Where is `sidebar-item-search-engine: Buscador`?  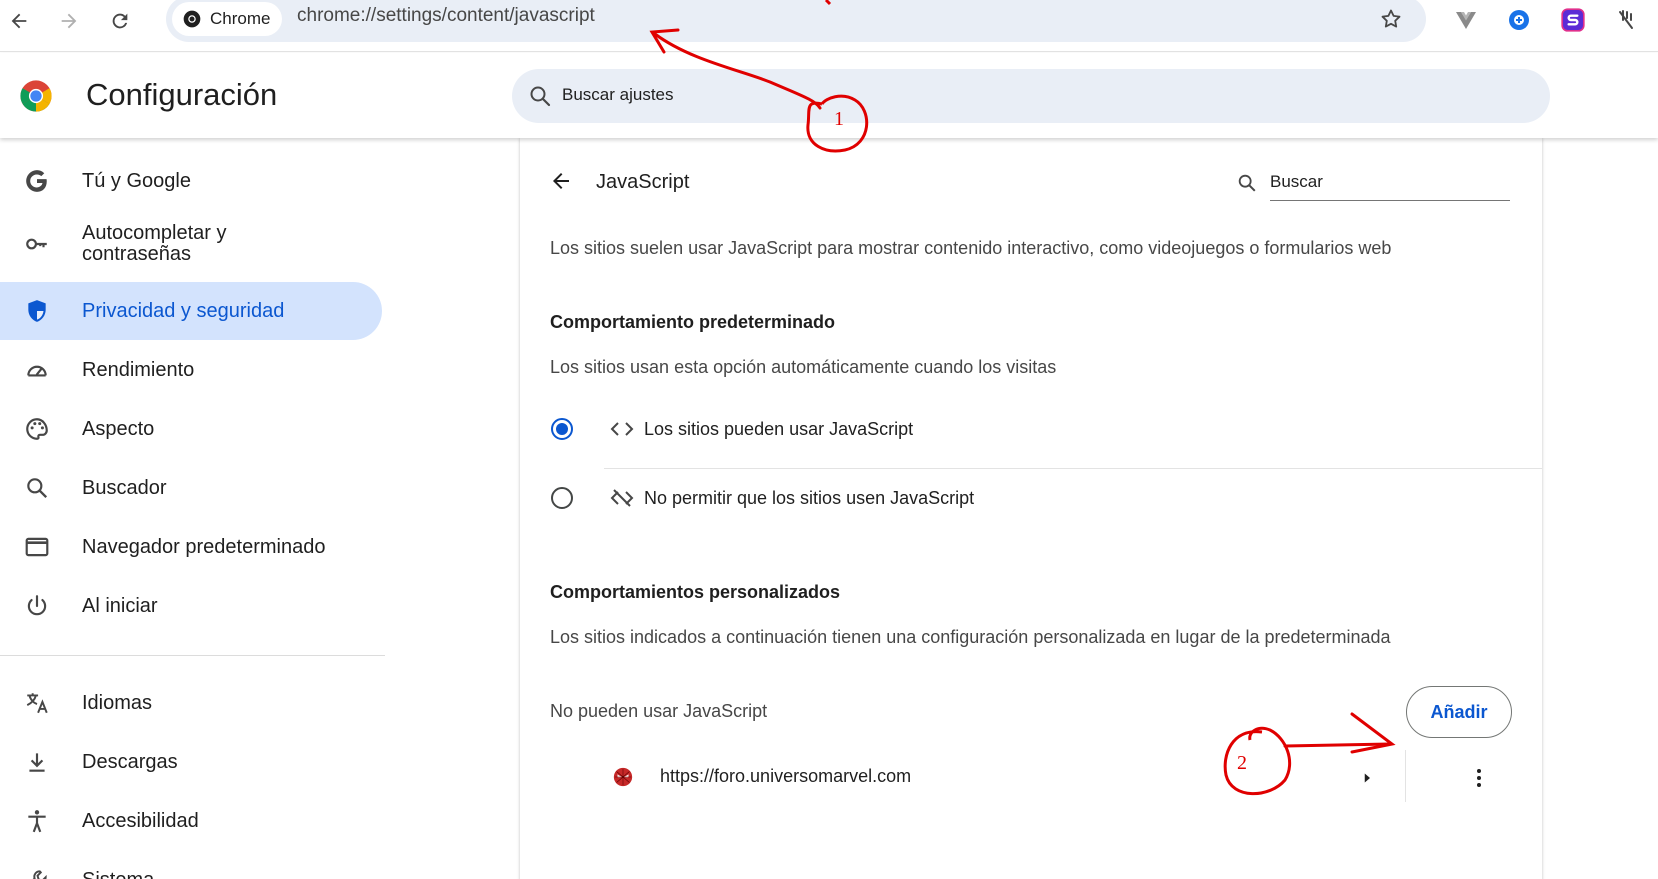 sidebar-item-search-engine: Buscador is located at coordinates (191, 488).